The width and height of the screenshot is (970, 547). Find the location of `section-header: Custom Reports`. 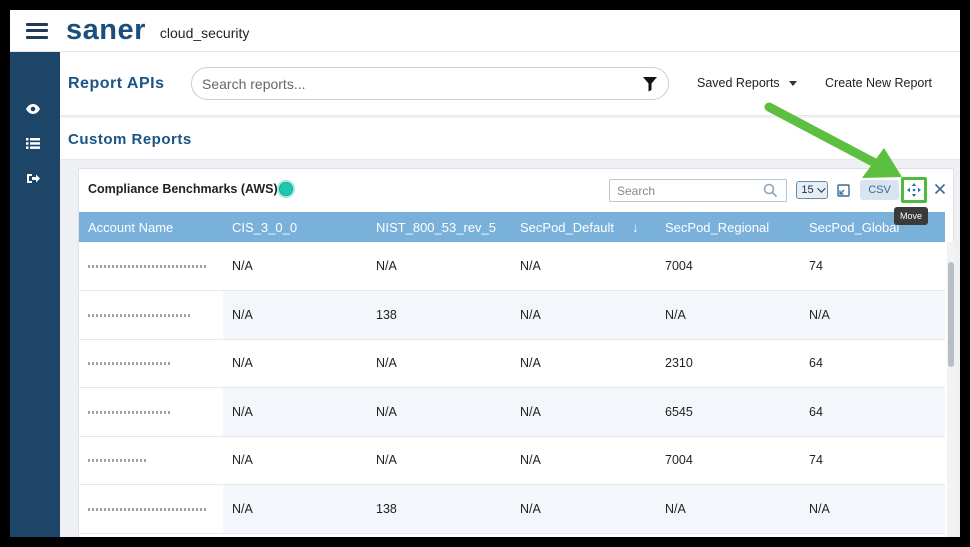

section-header: Custom Reports is located at coordinates (510, 139).